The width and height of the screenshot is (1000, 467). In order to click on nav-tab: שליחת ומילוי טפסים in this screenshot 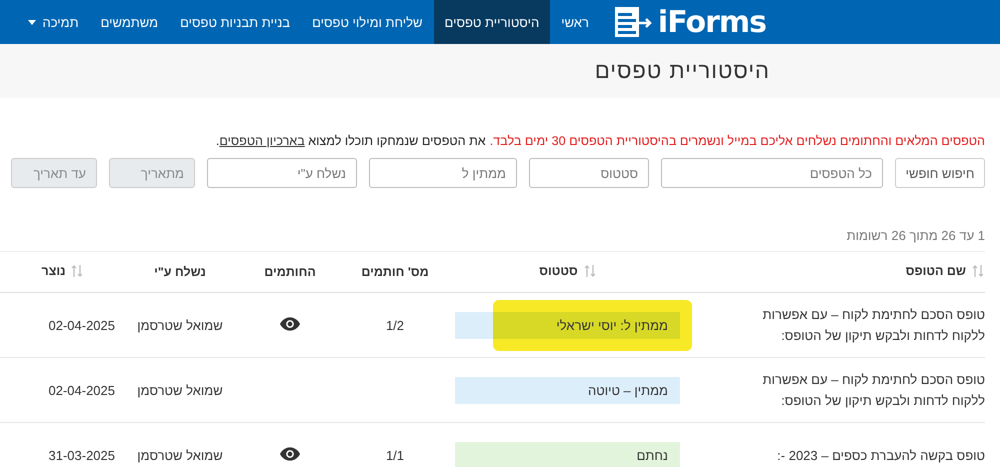, I will do `click(367, 22)`.